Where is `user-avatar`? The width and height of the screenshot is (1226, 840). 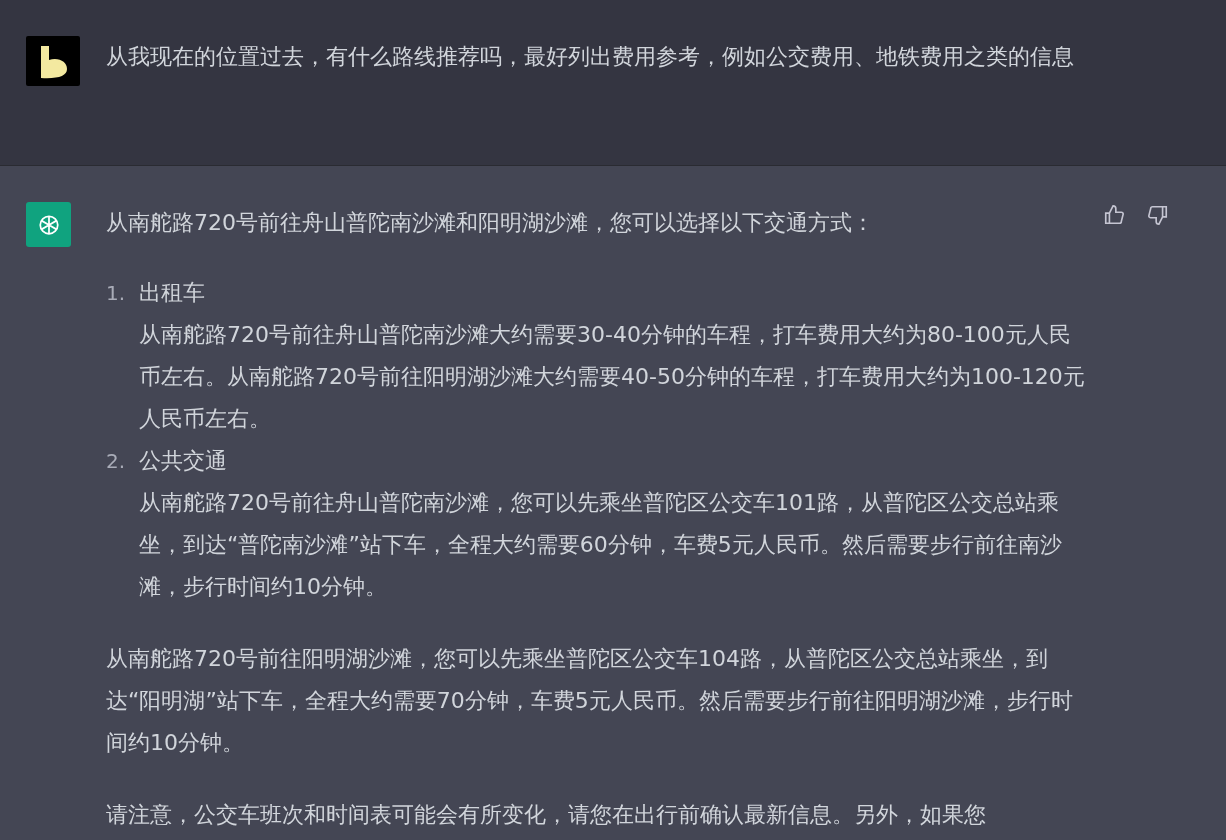
user-avatar is located at coordinates (53, 61).